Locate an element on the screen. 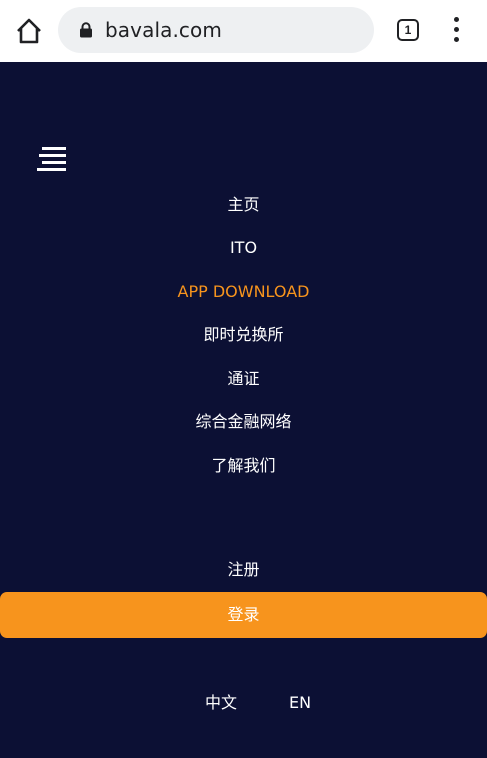  hamburger-menu-icon is located at coordinates (53, 159).